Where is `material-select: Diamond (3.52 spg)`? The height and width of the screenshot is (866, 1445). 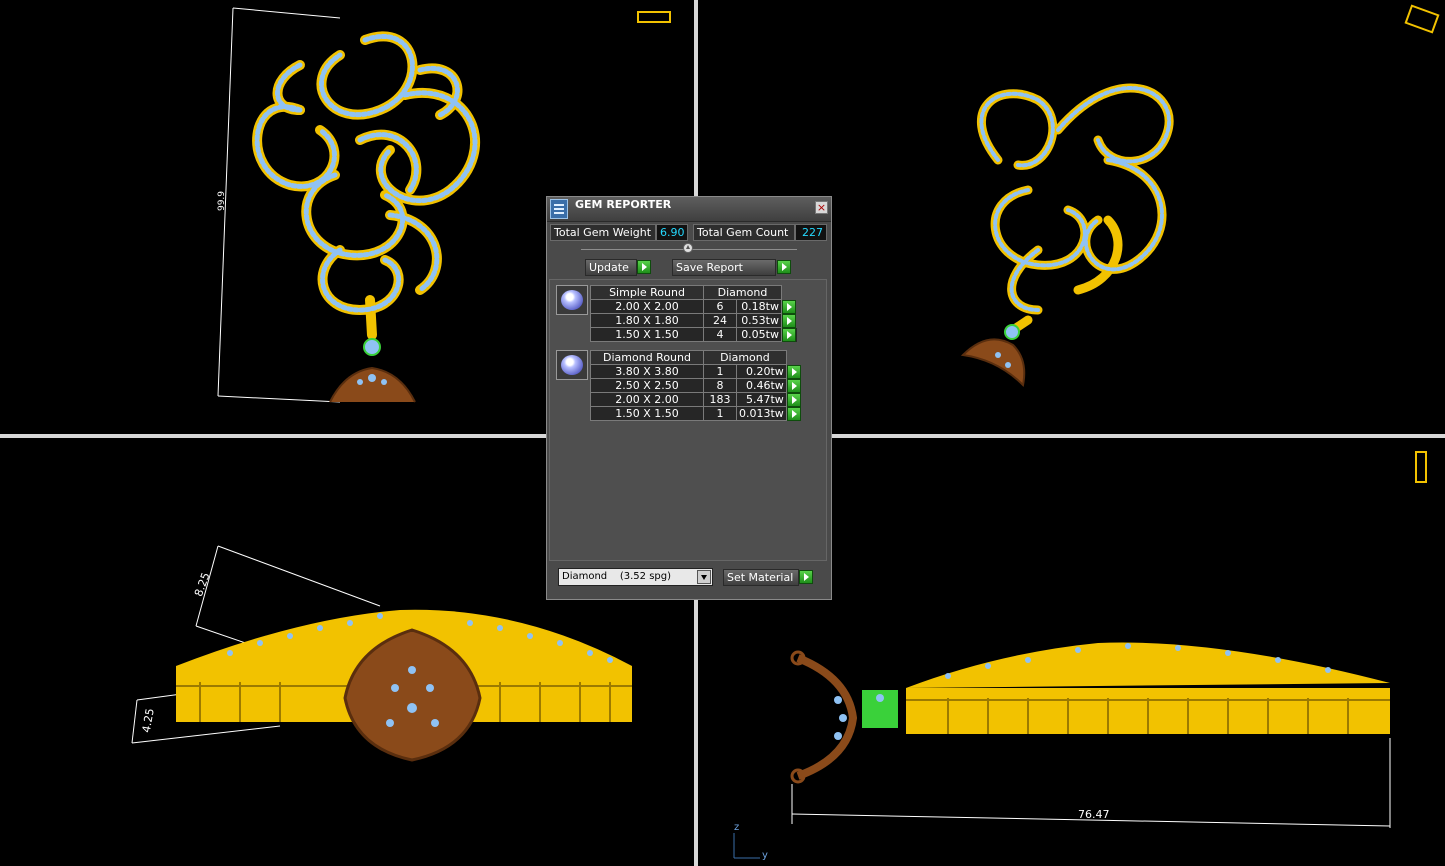 material-select: Diamond (3.52 spg) is located at coordinates (635, 577).